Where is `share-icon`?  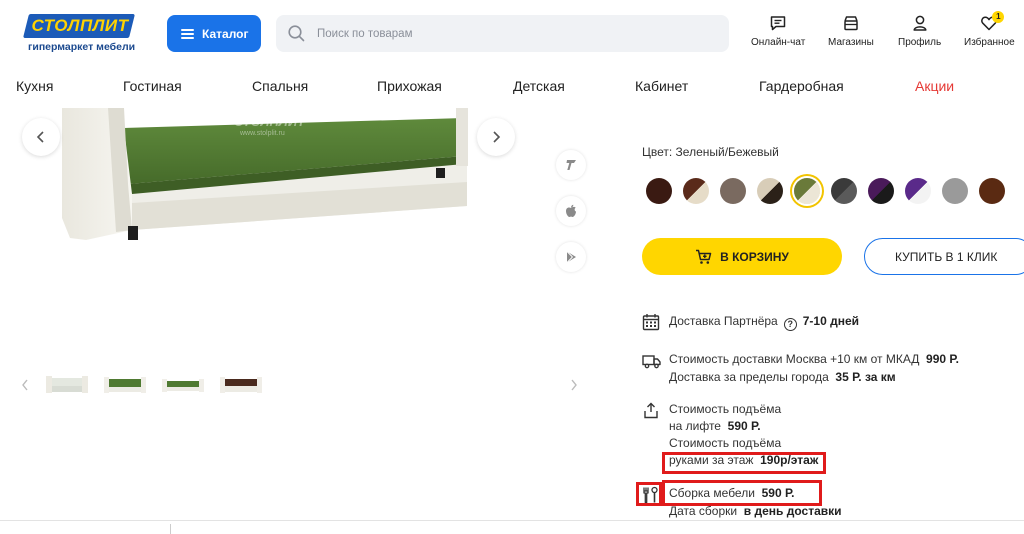
share-icon is located at coordinates (571, 165).